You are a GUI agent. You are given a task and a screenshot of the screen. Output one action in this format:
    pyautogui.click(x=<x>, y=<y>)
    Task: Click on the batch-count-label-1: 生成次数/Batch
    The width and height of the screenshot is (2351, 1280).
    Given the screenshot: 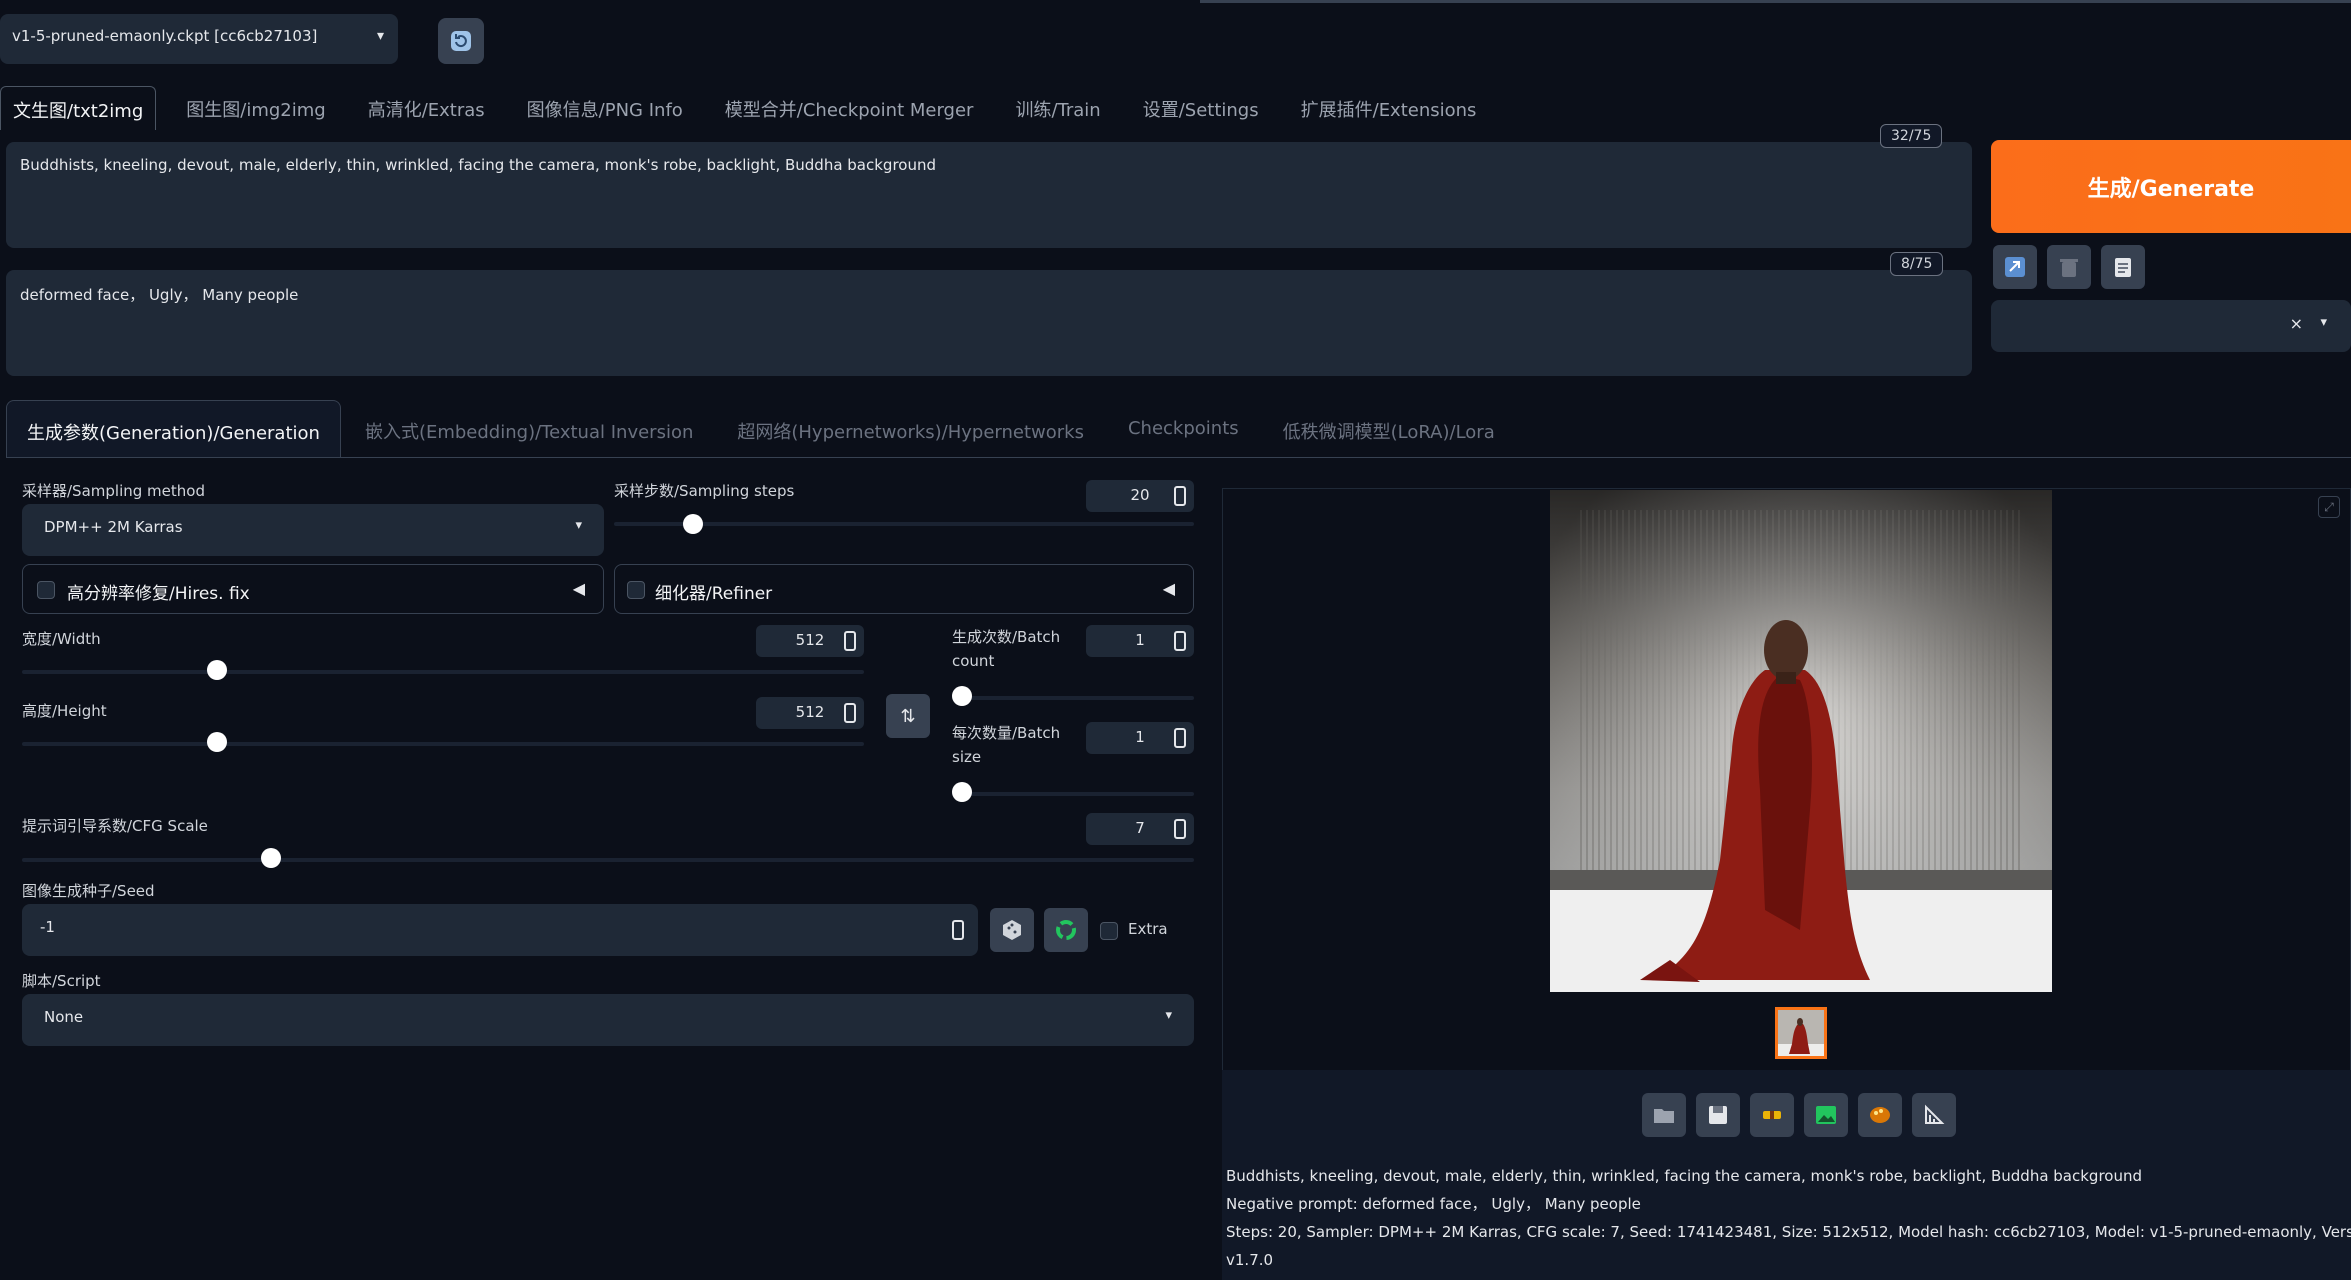 What is the action you would take?
    pyautogui.click(x=1006, y=637)
    